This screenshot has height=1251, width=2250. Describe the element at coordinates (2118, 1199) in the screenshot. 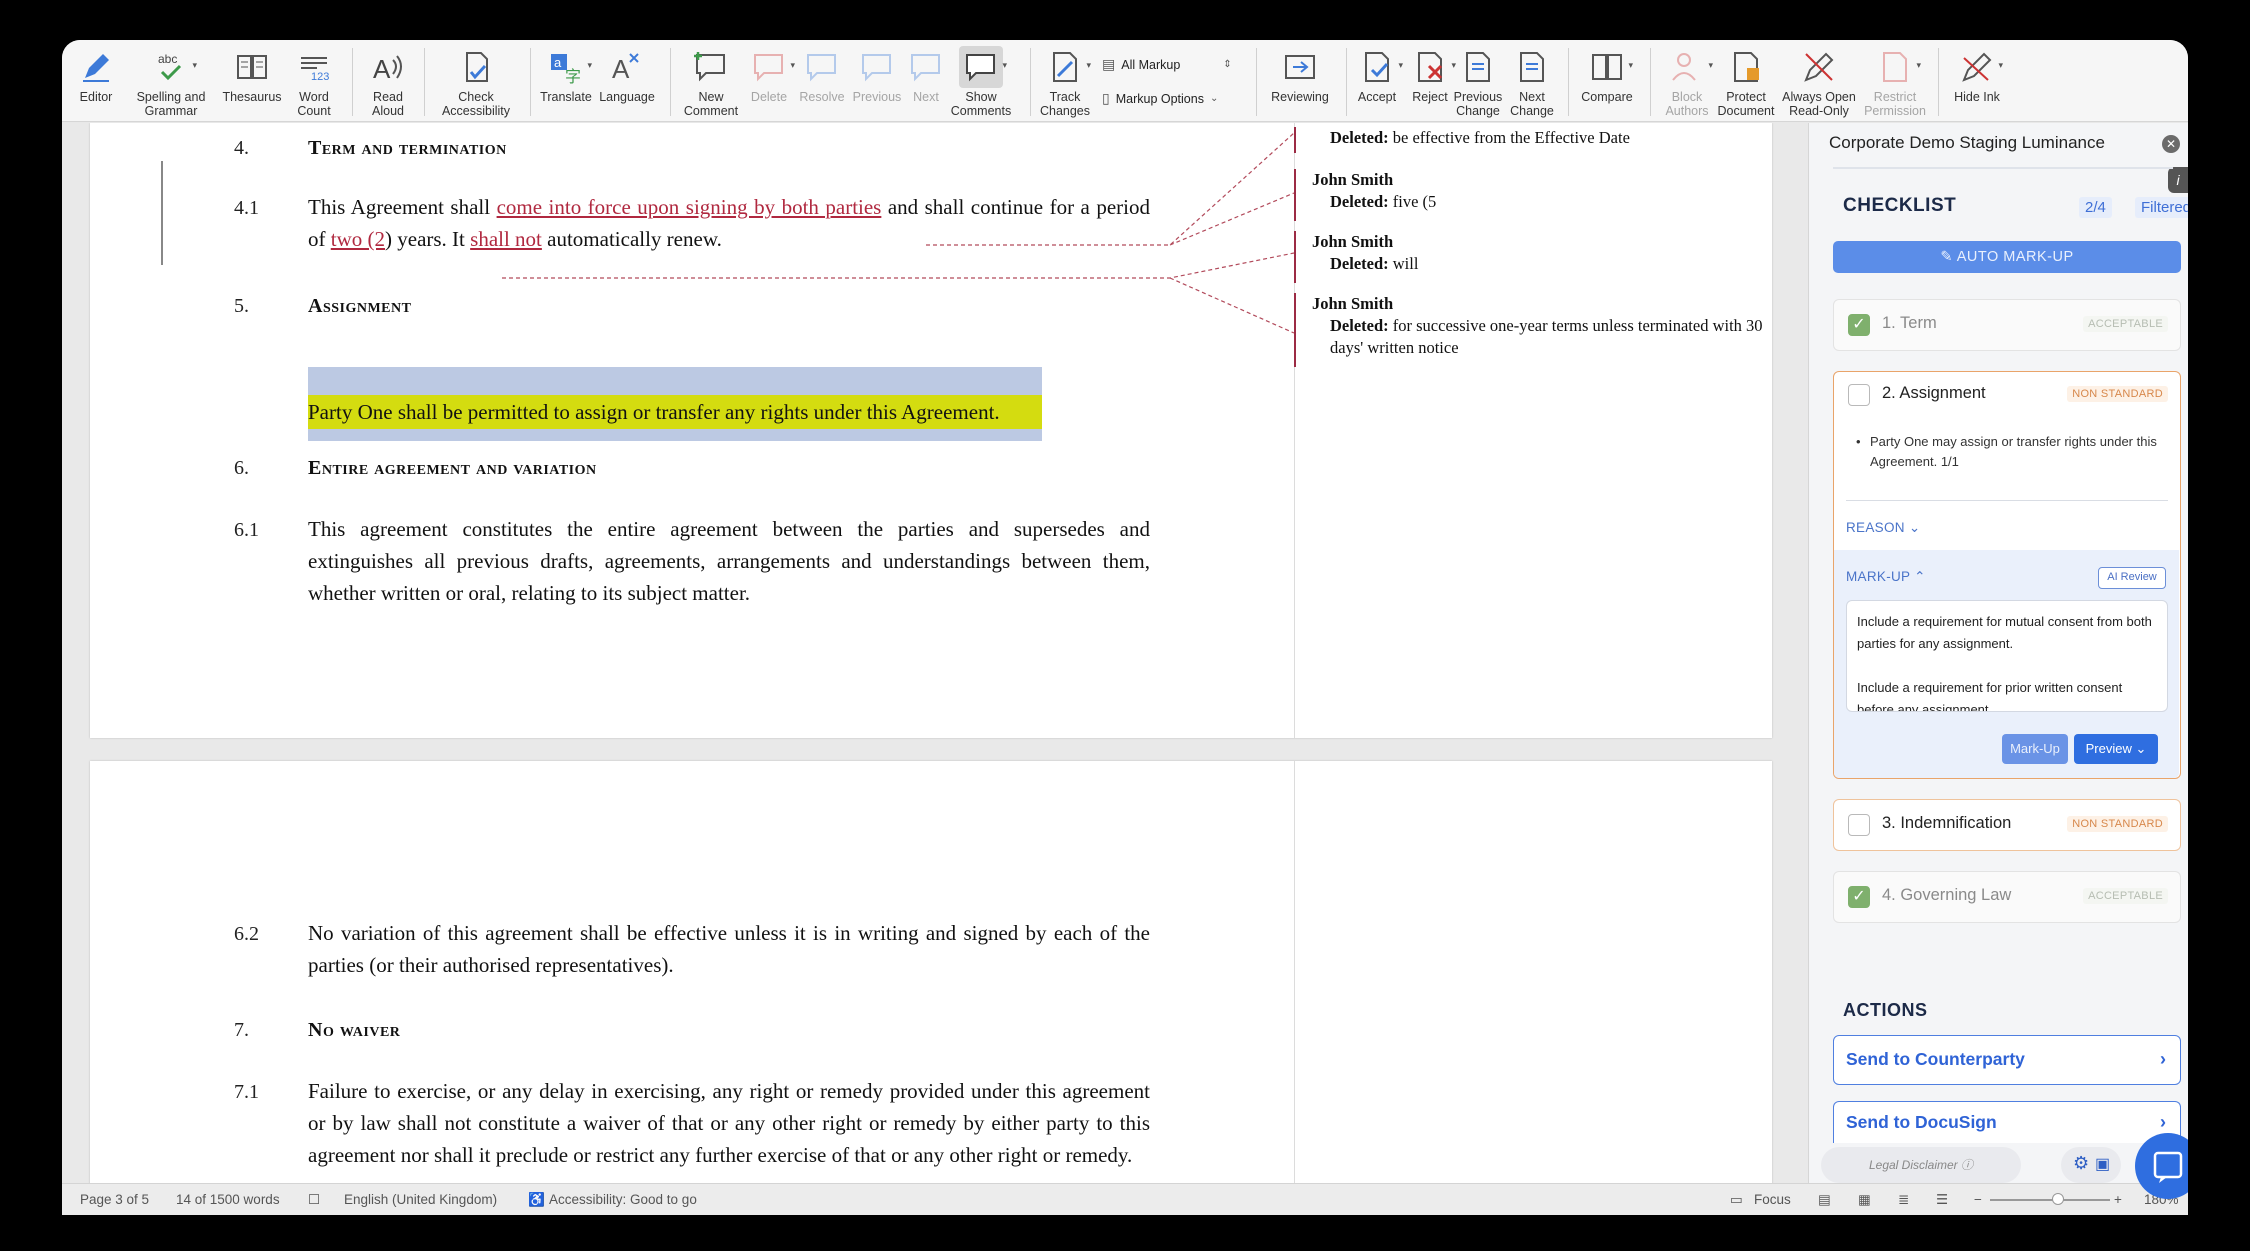

I see `zoom-in-icon: +` at that location.